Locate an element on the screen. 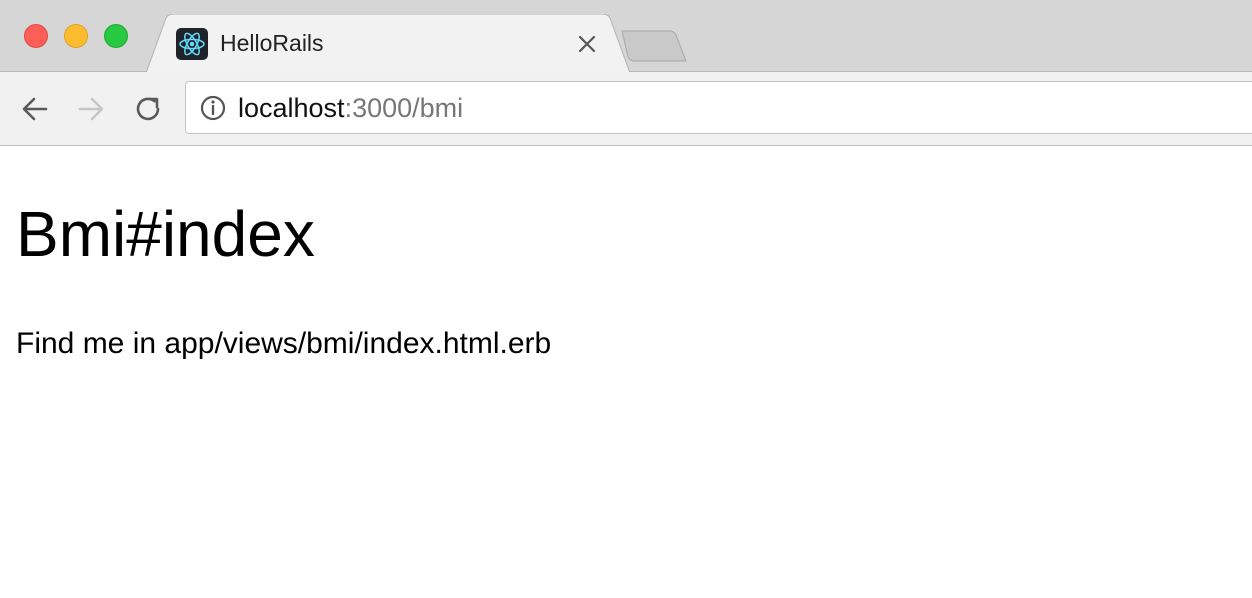 This screenshot has height=598, width=1252. window-maximize-button is located at coordinates (116, 36).